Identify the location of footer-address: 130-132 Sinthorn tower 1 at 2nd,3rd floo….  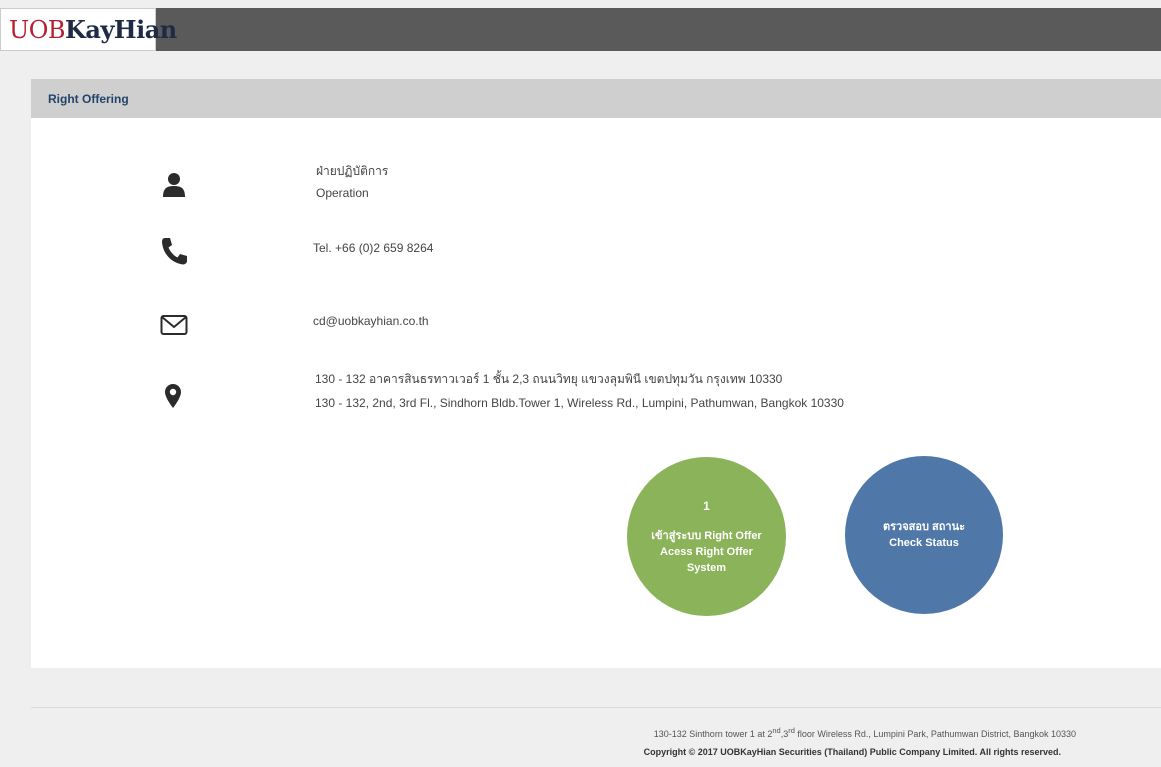
(568, 732).